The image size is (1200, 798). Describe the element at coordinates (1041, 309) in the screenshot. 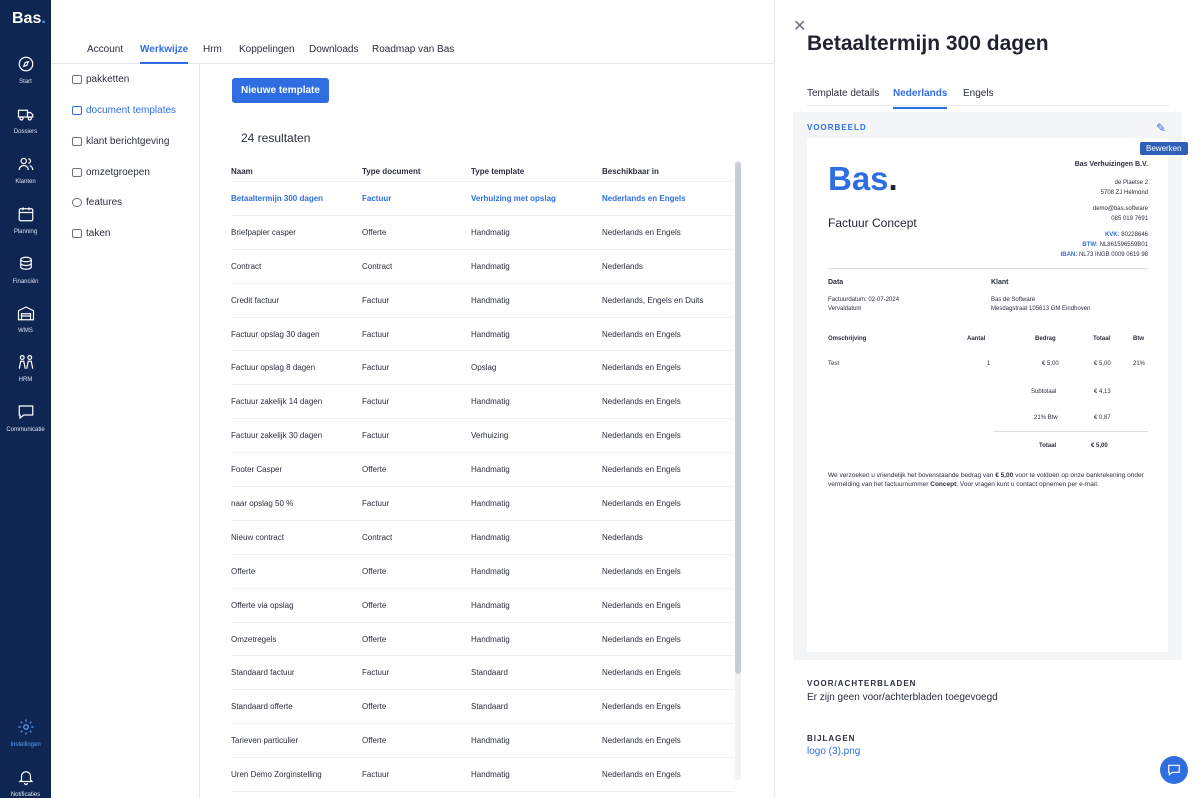

I see `client-address: Mesdagstraat 105613 GM Eindhoven` at that location.